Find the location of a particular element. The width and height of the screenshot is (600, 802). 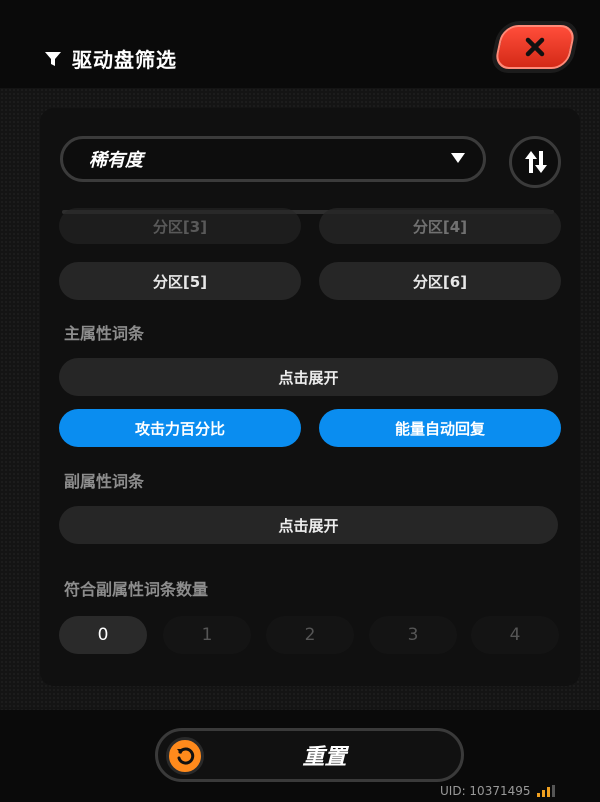

partition-label: 分区[4] is located at coordinates (440, 226).